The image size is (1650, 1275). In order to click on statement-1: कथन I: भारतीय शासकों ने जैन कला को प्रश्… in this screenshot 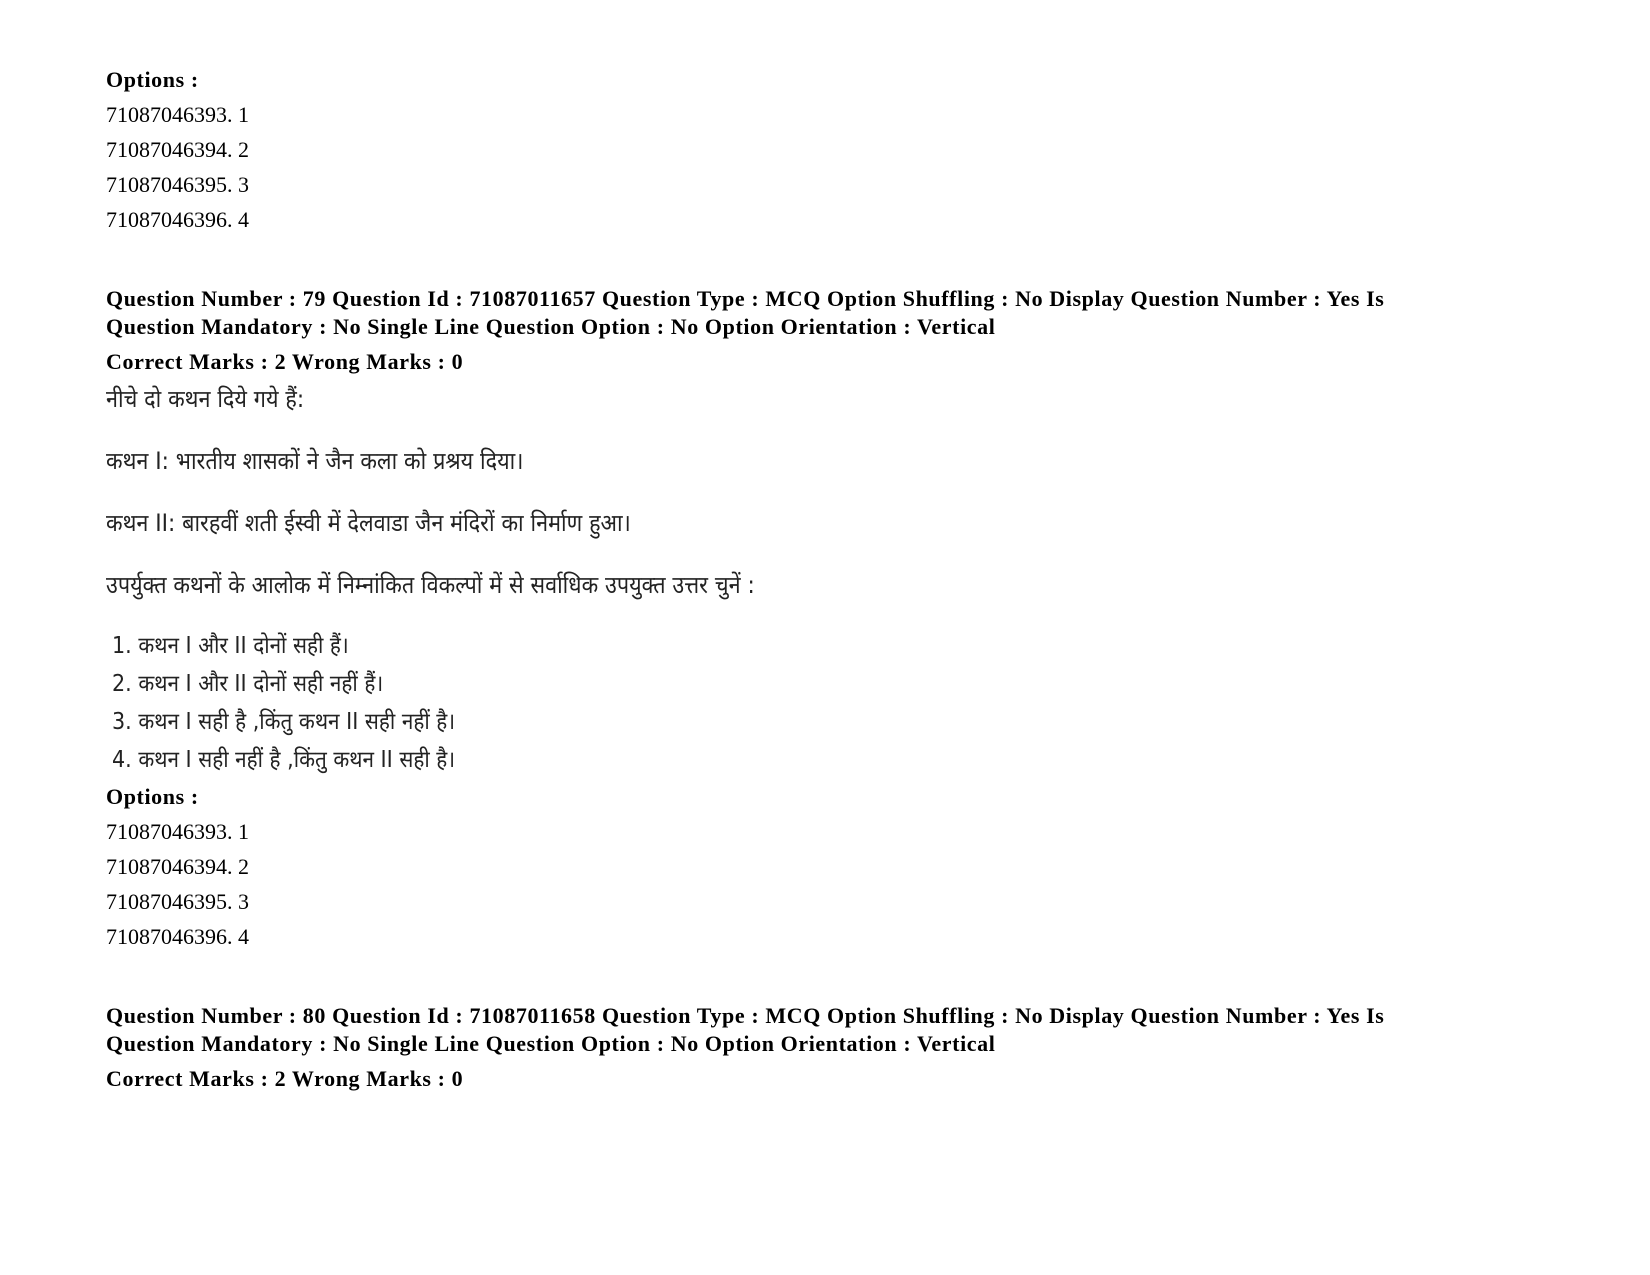, I will do `click(315, 461)`.